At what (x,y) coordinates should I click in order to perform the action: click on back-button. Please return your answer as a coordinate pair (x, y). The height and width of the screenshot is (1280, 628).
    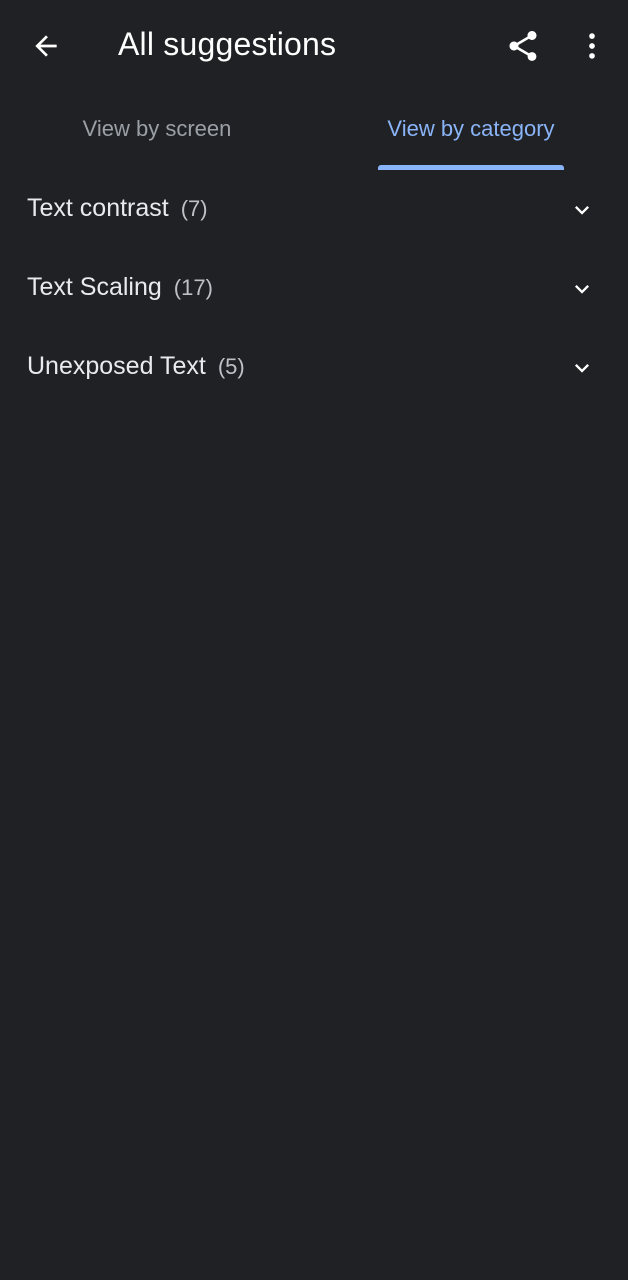
    Looking at the image, I should click on (46, 46).